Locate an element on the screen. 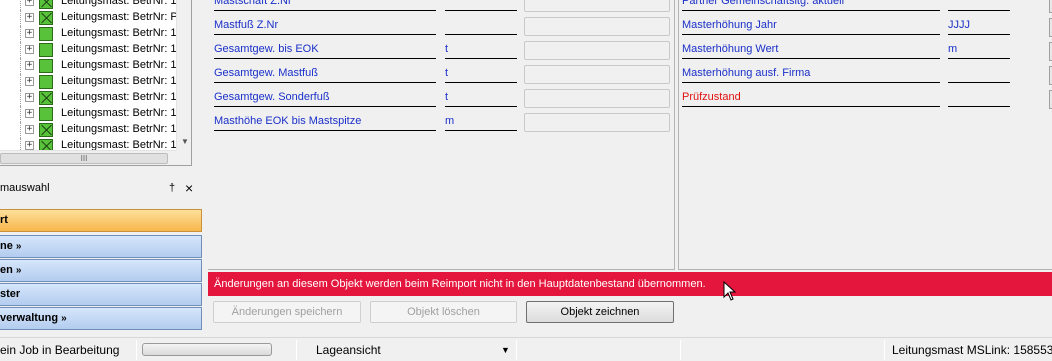  field-label: Mastschaft Z.Nr is located at coordinates (325, 5).